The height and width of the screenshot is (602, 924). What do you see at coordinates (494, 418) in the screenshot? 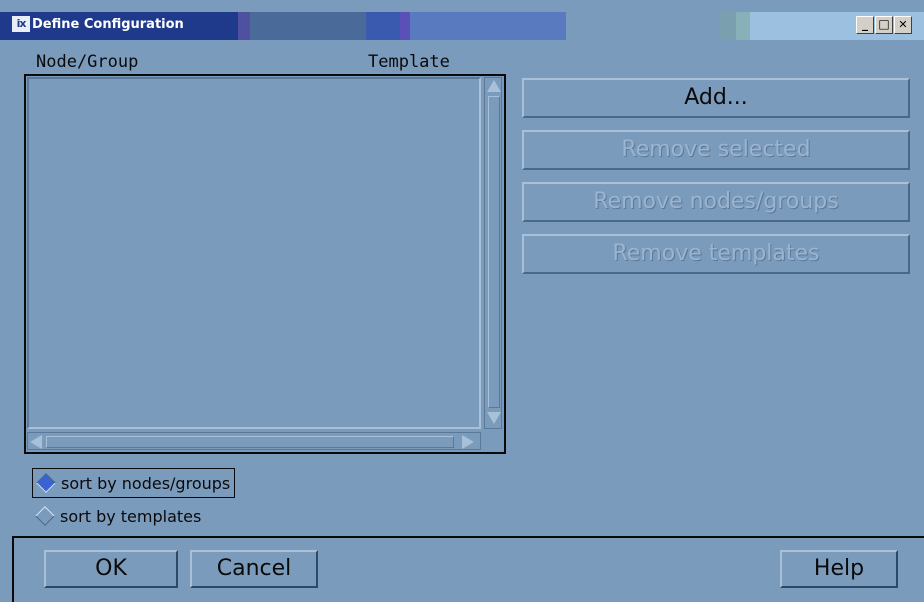
I see `scroll-down-arrow-icon` at bounding box center [494, 418].